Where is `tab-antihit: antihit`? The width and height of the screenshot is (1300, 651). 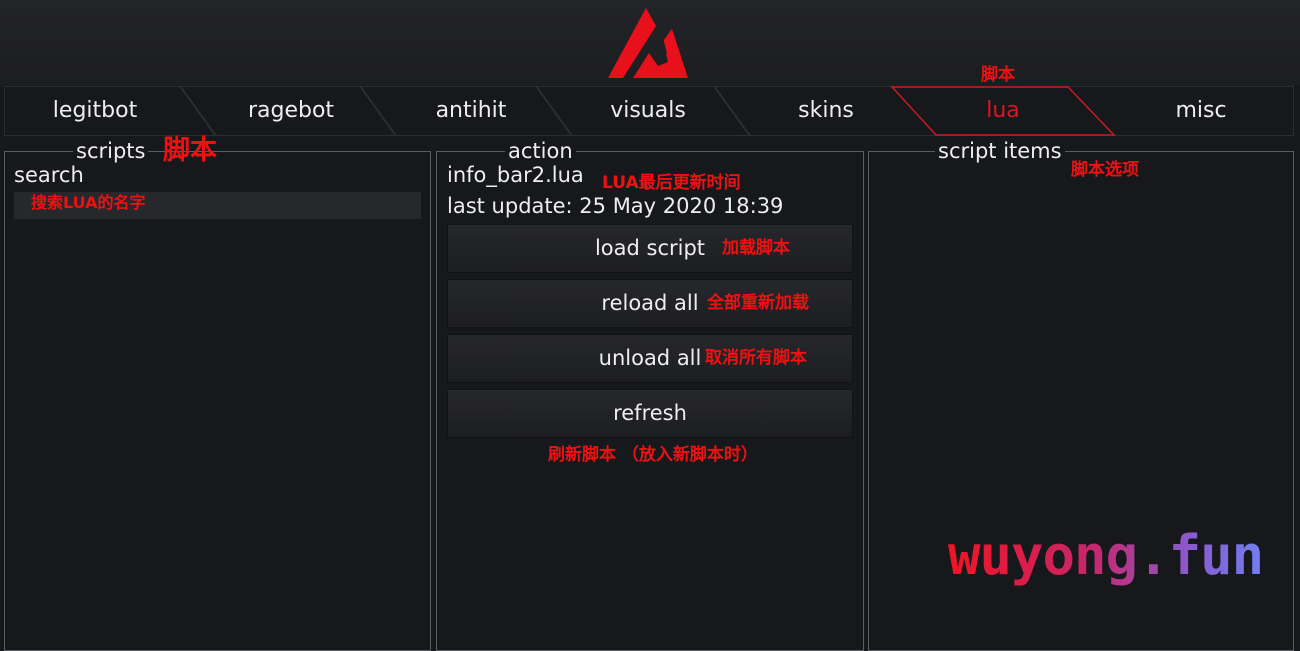 tab-antihit: antihit is located at coordinates (471, 111).